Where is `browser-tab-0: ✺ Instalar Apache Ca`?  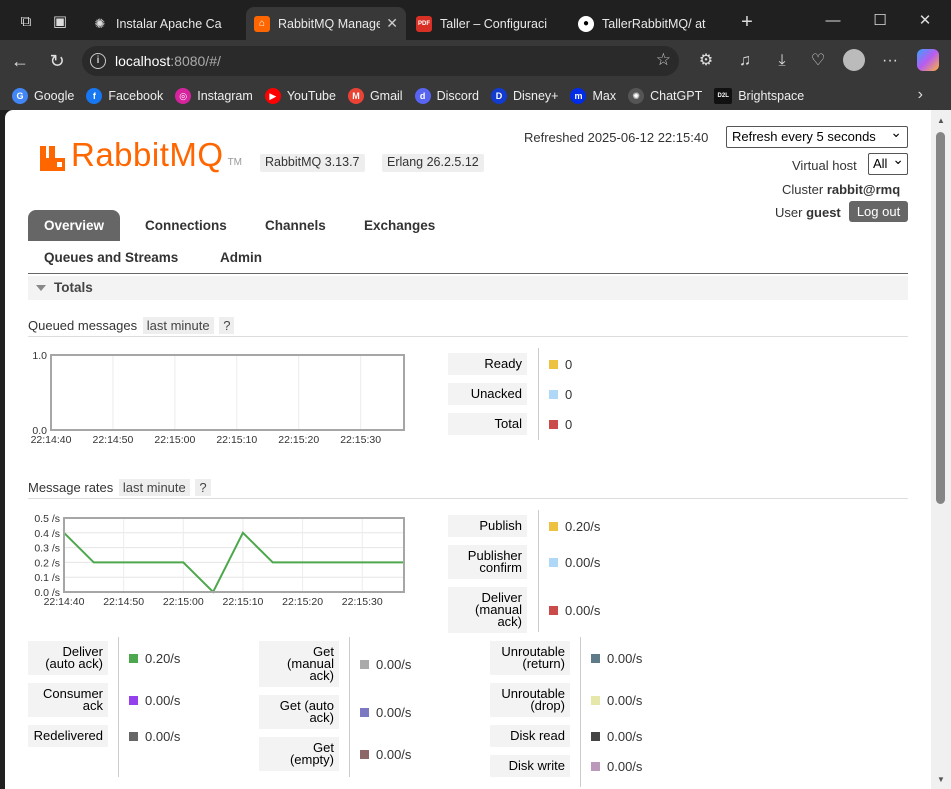 browser-tab-0: ✺ Instalar Apache Ca is located at coordinates (164, 23).